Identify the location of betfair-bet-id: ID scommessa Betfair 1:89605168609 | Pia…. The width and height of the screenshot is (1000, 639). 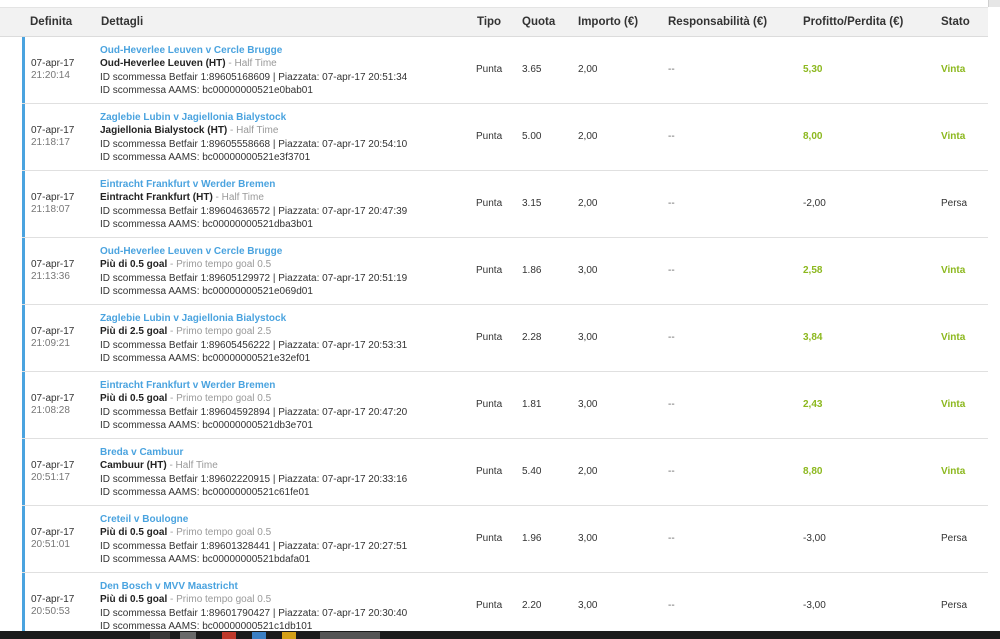
(254, 77).